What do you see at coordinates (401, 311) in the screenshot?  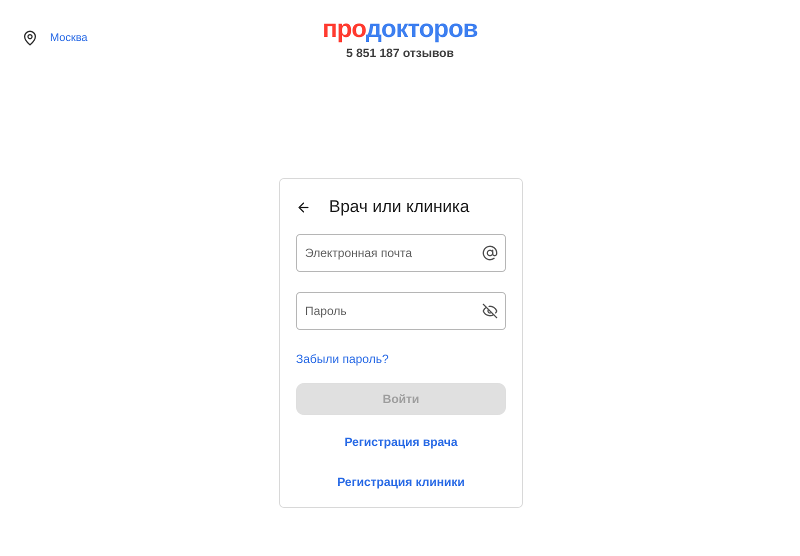 I see `password-field: Пароль` at bounding box center [401, 311].